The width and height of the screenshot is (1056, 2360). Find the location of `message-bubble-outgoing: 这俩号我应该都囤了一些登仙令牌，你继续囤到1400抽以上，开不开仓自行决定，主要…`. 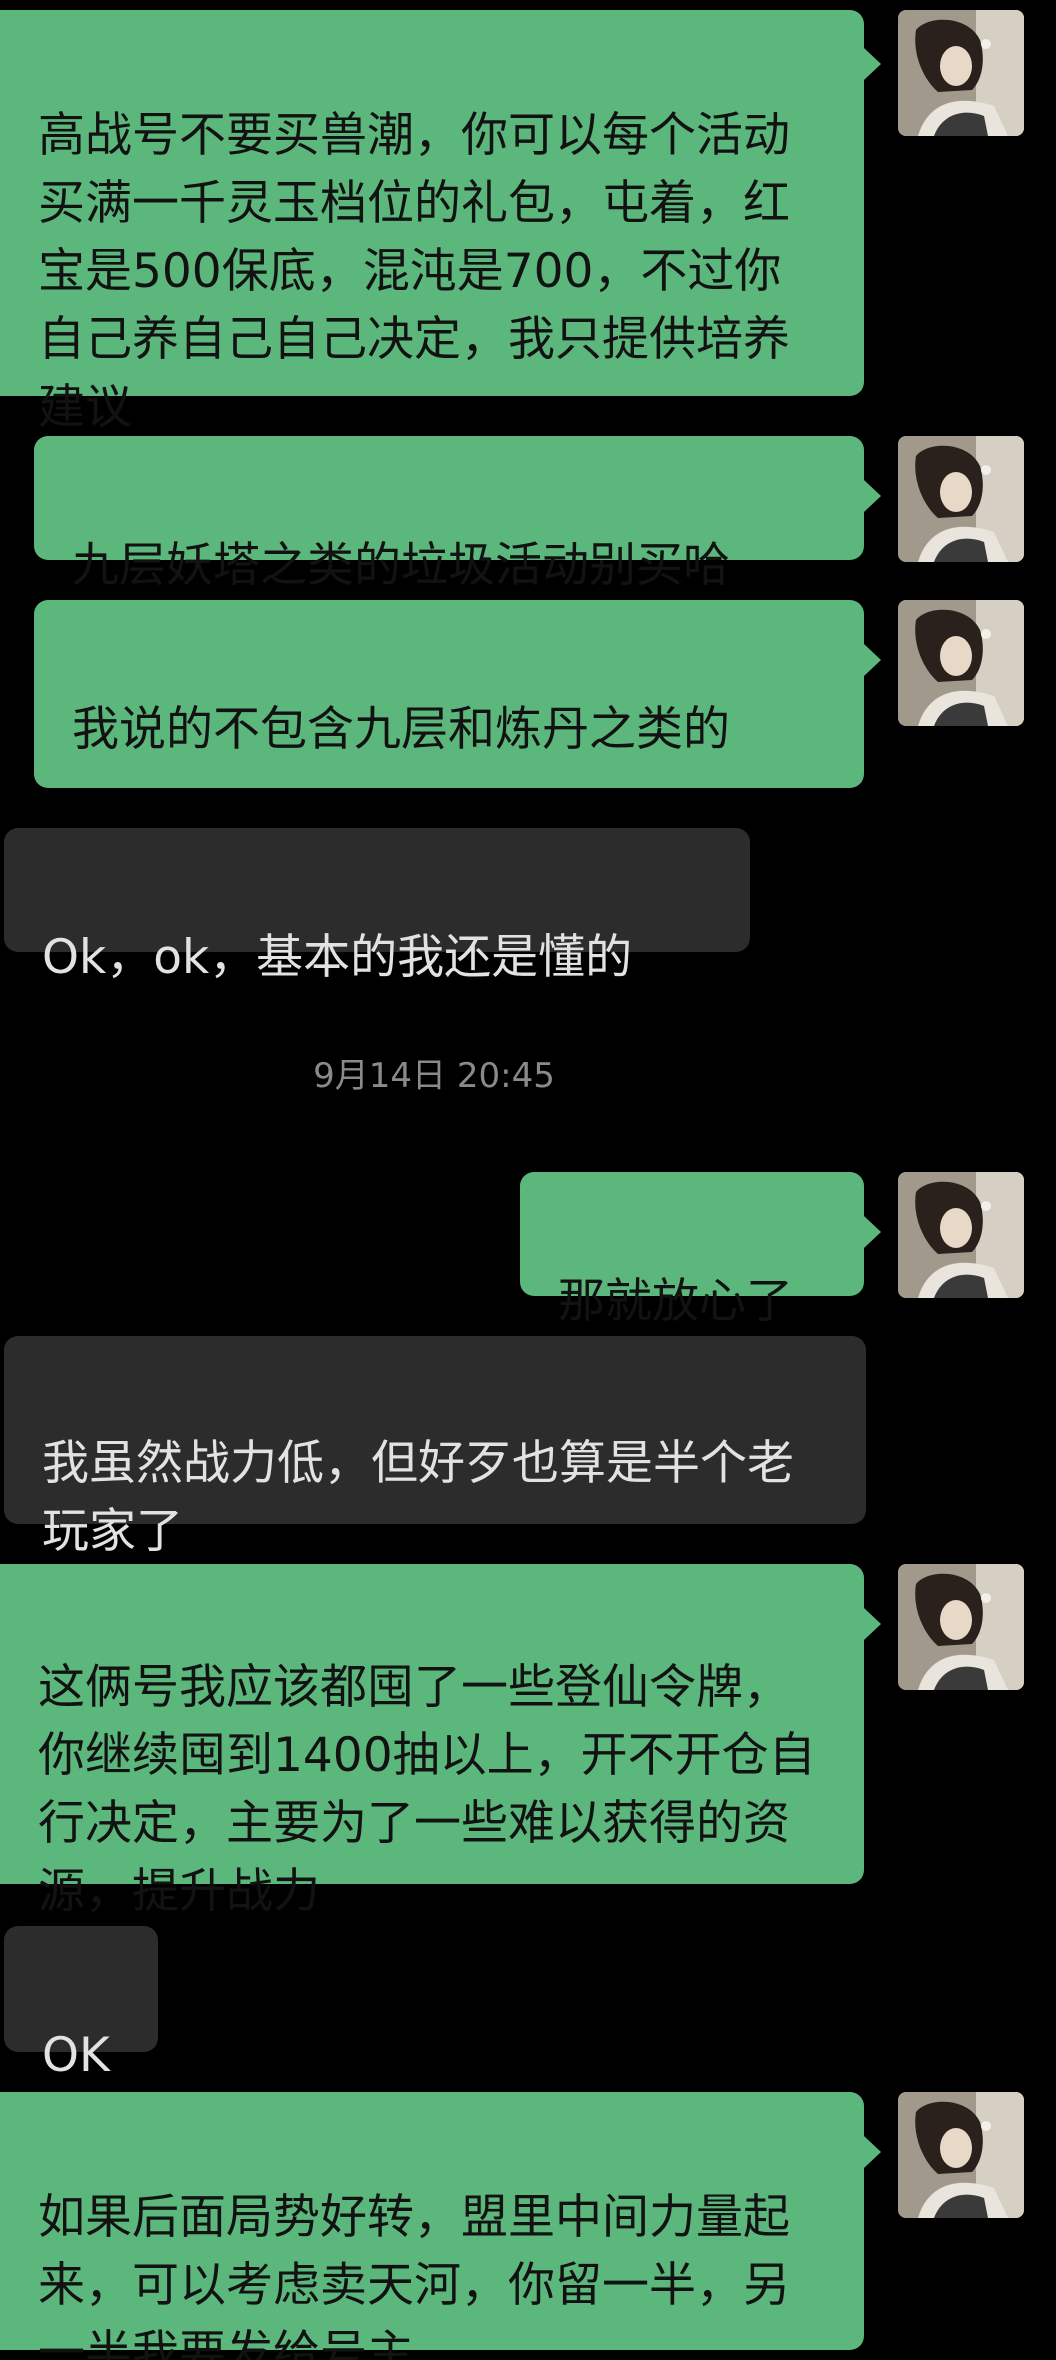

message-bubble-outgoing: 这俩号我应该都囤了一些登仙令牌，你继续囤到1400抽以上，开不开仓自行决定，主要… is located at coordinates (432, 1741).